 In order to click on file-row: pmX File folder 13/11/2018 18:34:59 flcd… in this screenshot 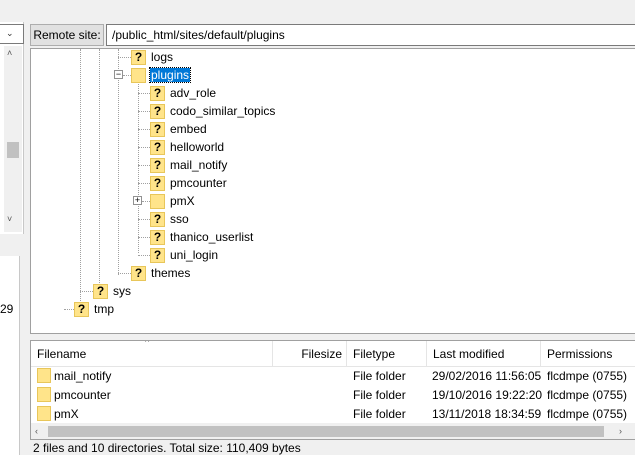, I will do `click(333, 414)`.